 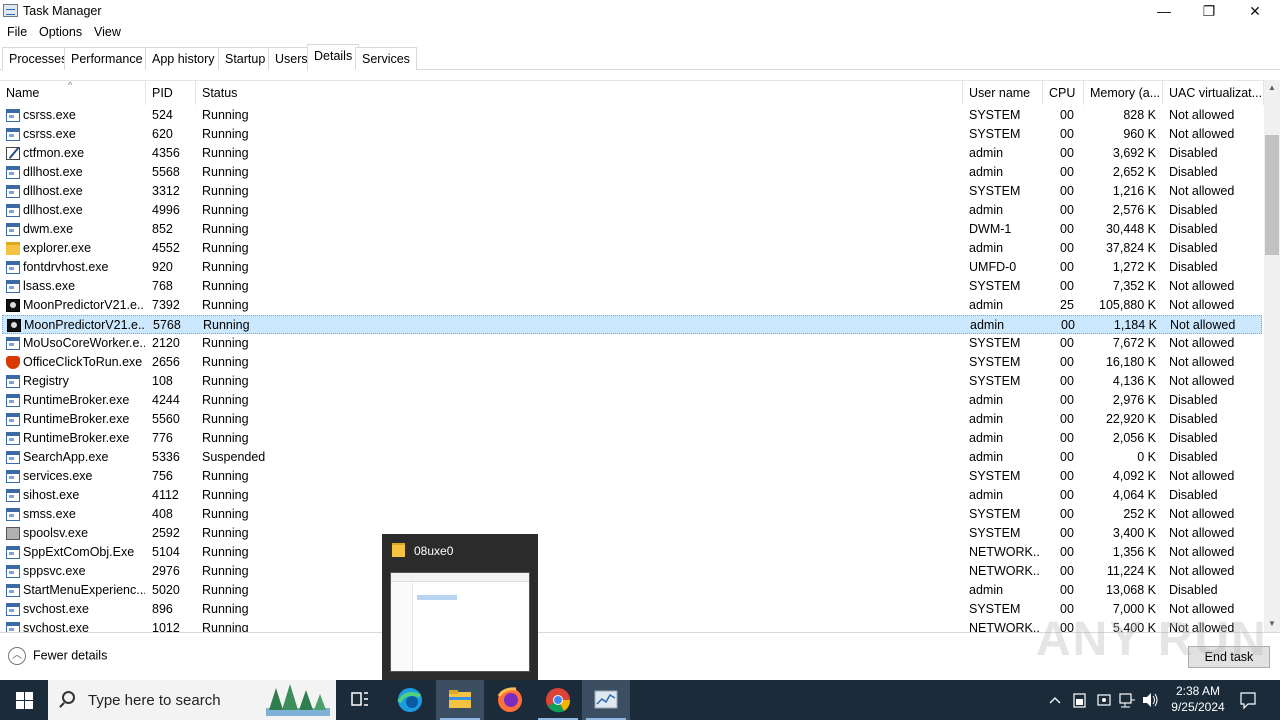 I want to click on battery-icon, so click(x=1080, y=700).